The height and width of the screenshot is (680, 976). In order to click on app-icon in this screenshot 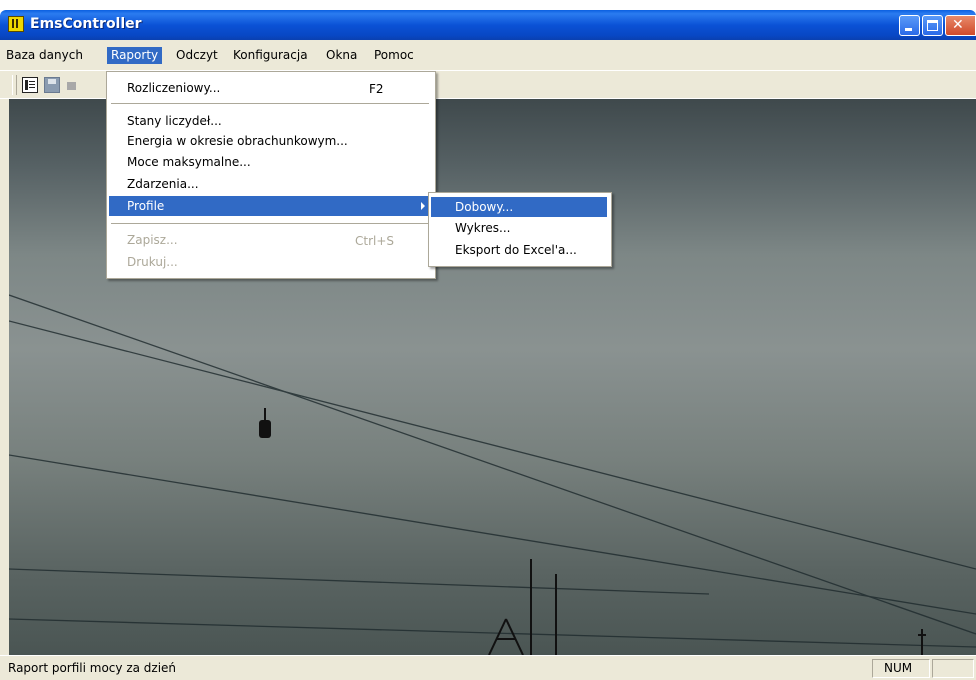, I will do `click(16, 24)`.